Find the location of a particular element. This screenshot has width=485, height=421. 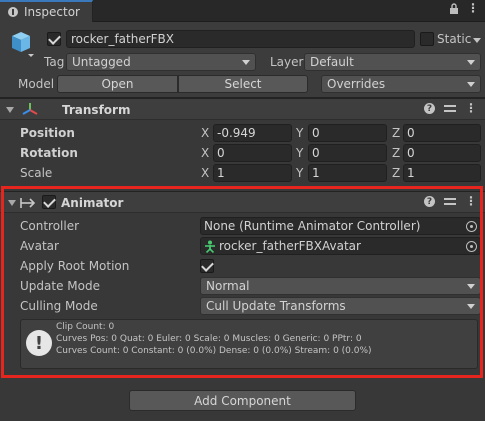

model-label: Model is located at coordinates (36, 84).